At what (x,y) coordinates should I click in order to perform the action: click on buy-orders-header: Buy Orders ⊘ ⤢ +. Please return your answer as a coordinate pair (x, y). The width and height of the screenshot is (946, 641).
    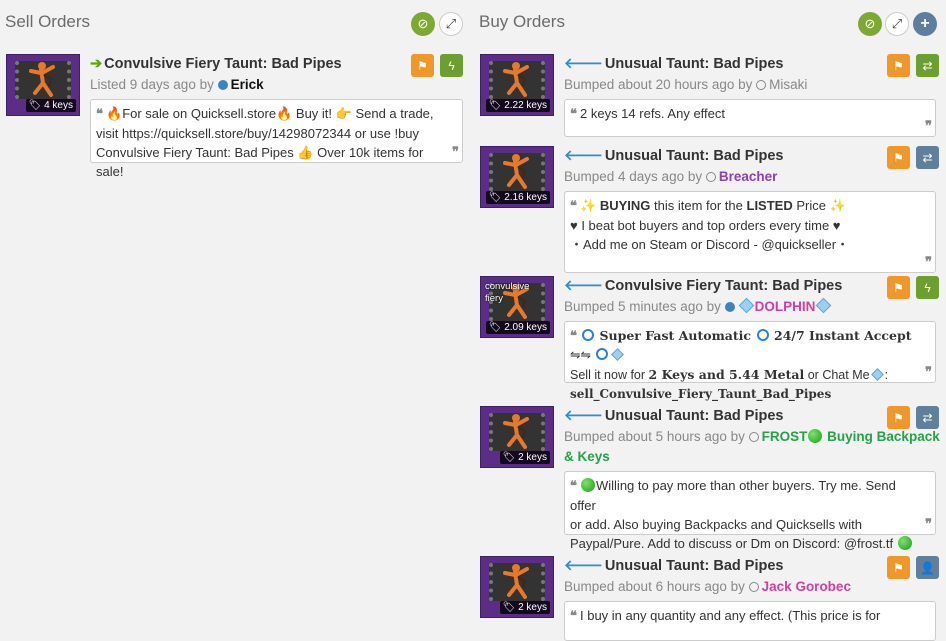
    Looking at the image, I should click on (710, 23).